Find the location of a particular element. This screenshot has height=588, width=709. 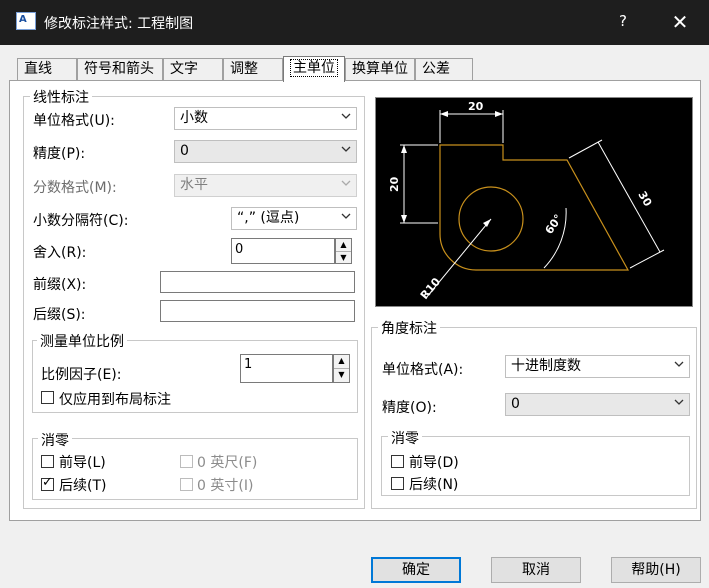

fraction-format-select: 水平 is located at coordinates (265, 185).